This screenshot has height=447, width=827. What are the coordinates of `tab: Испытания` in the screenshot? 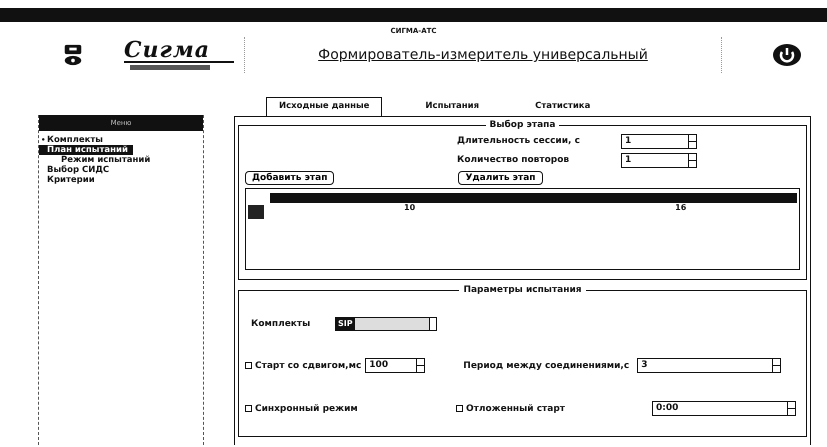 It's located at (452, 106).